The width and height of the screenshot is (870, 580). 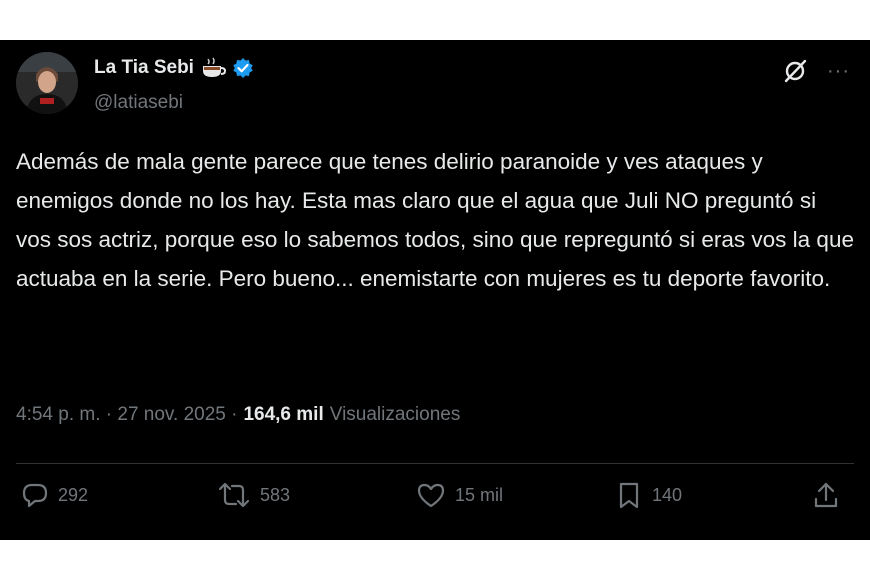 I want to click on like-icon, so click(x=431, y=495).